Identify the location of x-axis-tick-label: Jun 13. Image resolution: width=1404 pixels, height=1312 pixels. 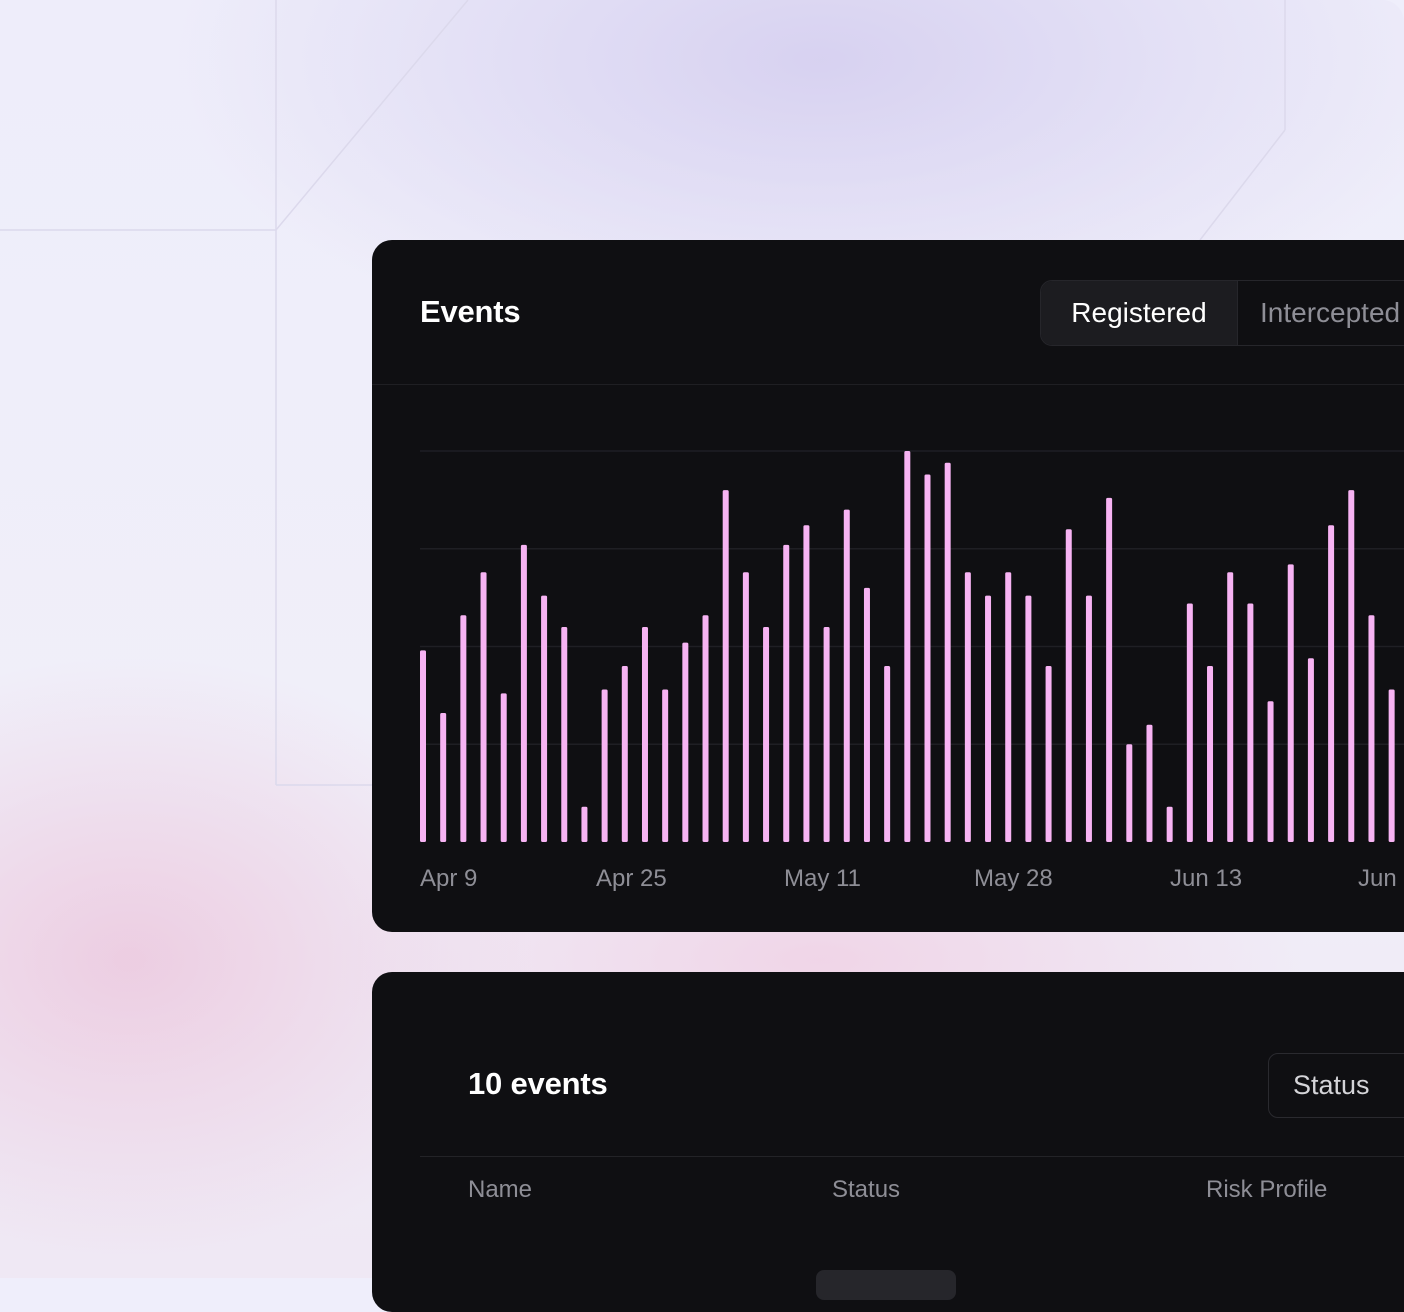
(1206, 878).